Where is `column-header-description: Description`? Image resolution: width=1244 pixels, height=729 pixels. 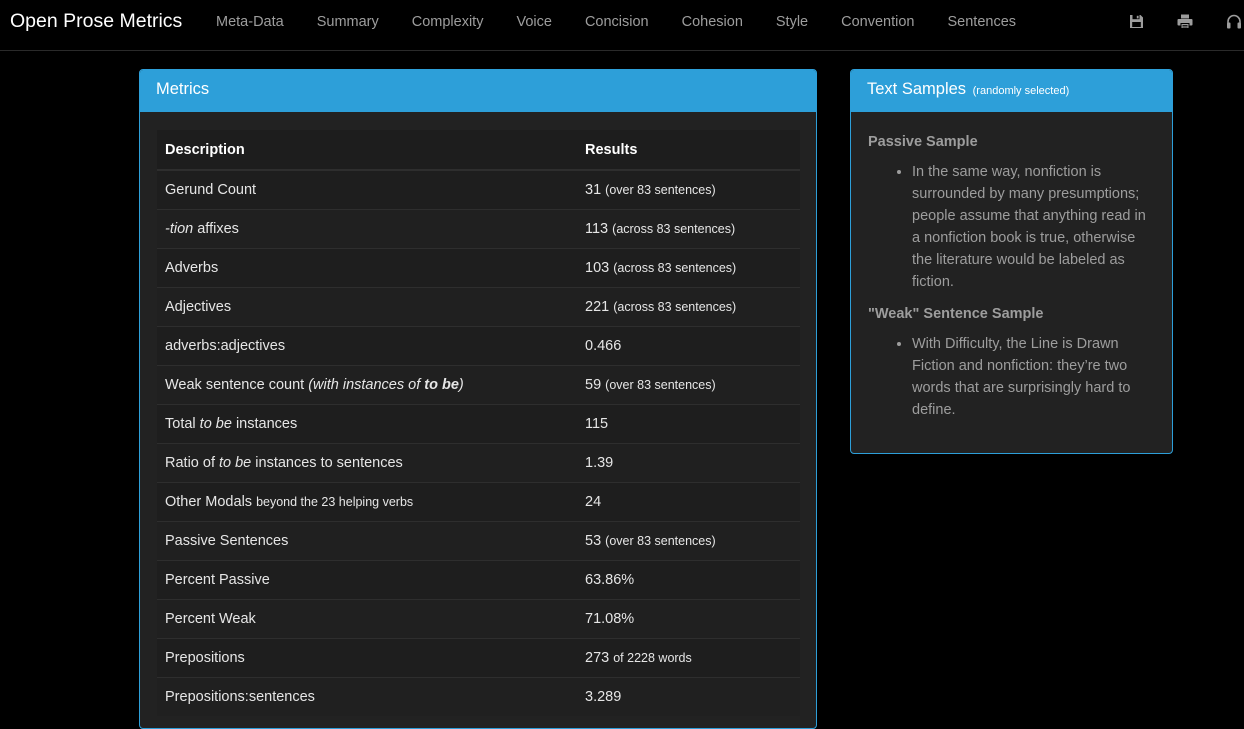
column-header-description: Description is located at coordinates (367, 150).